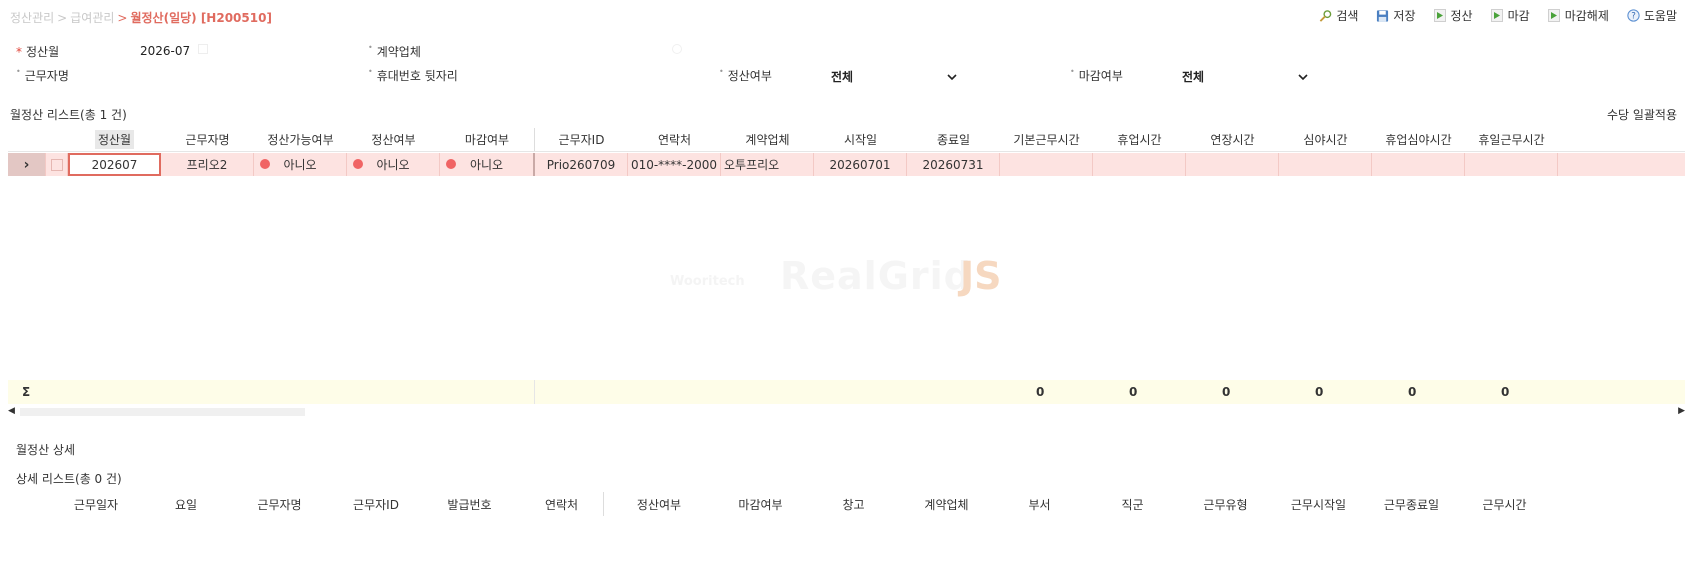 This screenshot has width=1685, height=567. I want to click on scroll-left-icon: ◀, so click(11, 411).